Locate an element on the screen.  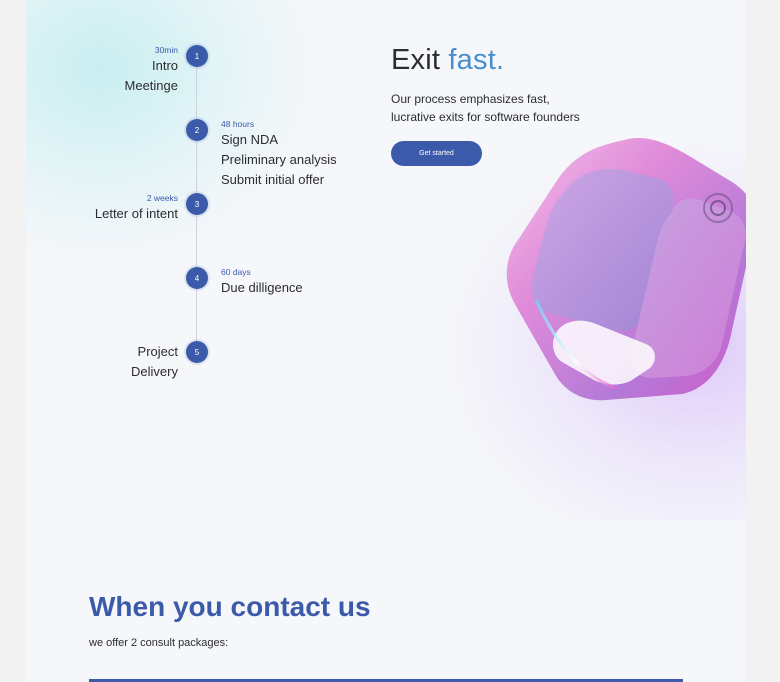
contact-section-title: When you contact us is located at coordinates (230, 606).